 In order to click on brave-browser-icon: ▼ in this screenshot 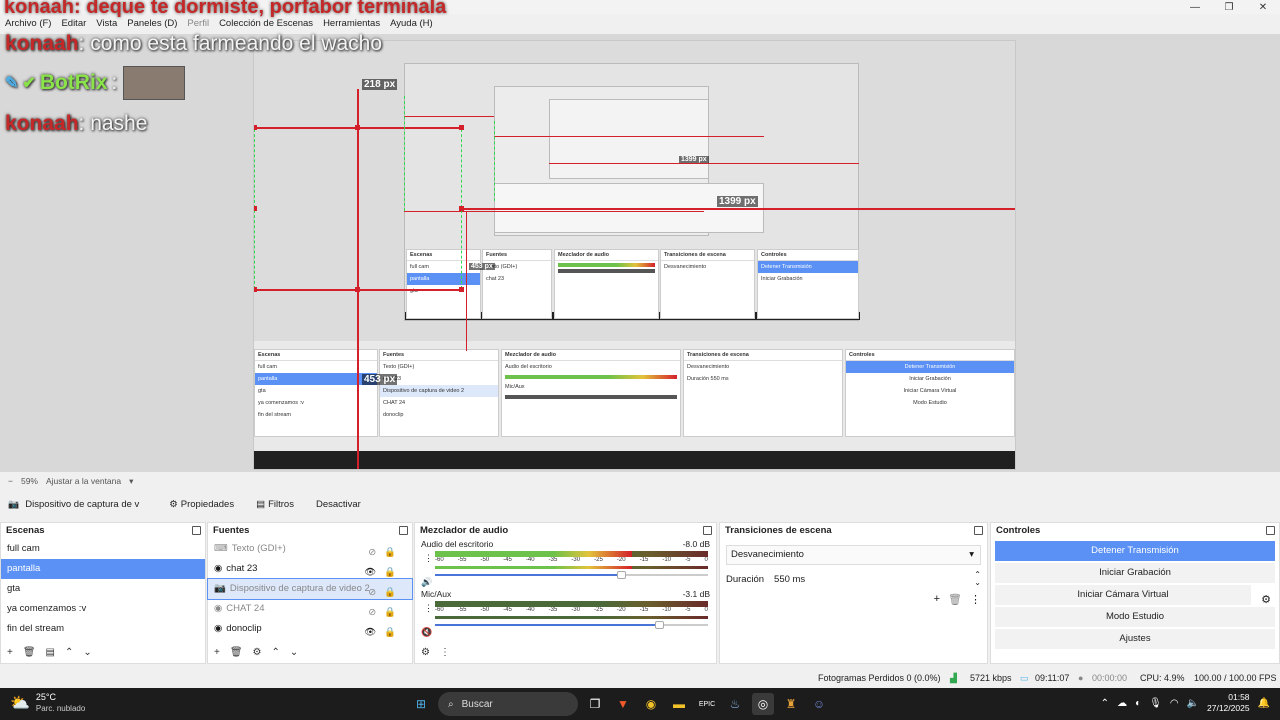, I will do `click(623, 704)`.